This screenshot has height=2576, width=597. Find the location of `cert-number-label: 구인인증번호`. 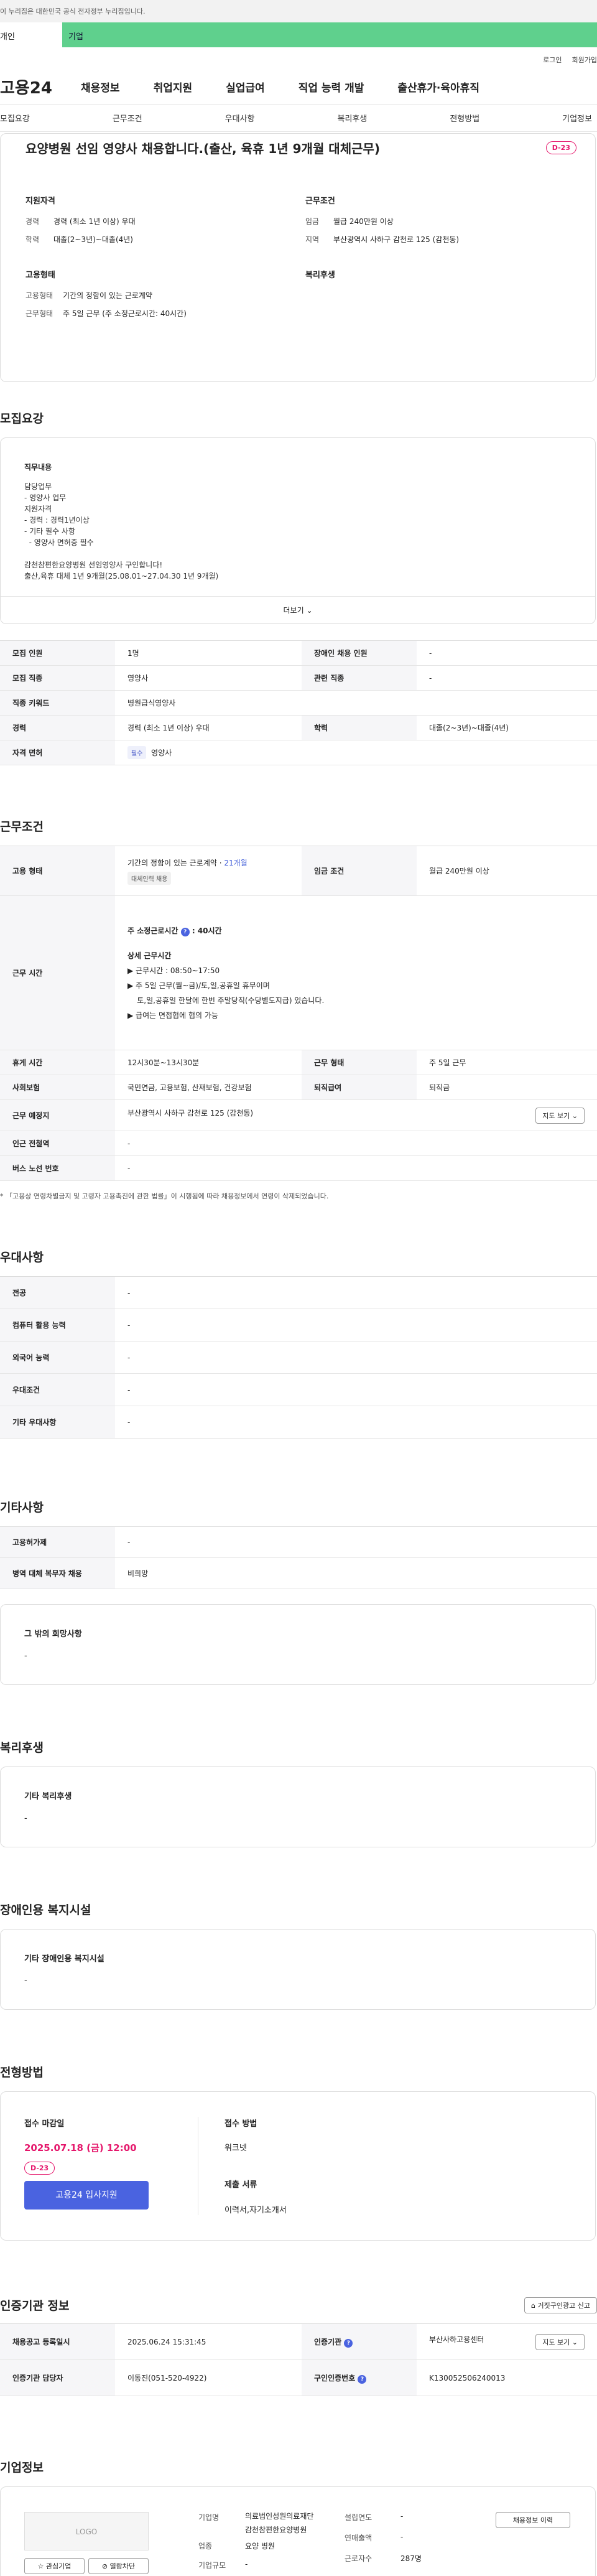

cert-number-label: 구인인증번호 is located at coordinates (335, 2377).